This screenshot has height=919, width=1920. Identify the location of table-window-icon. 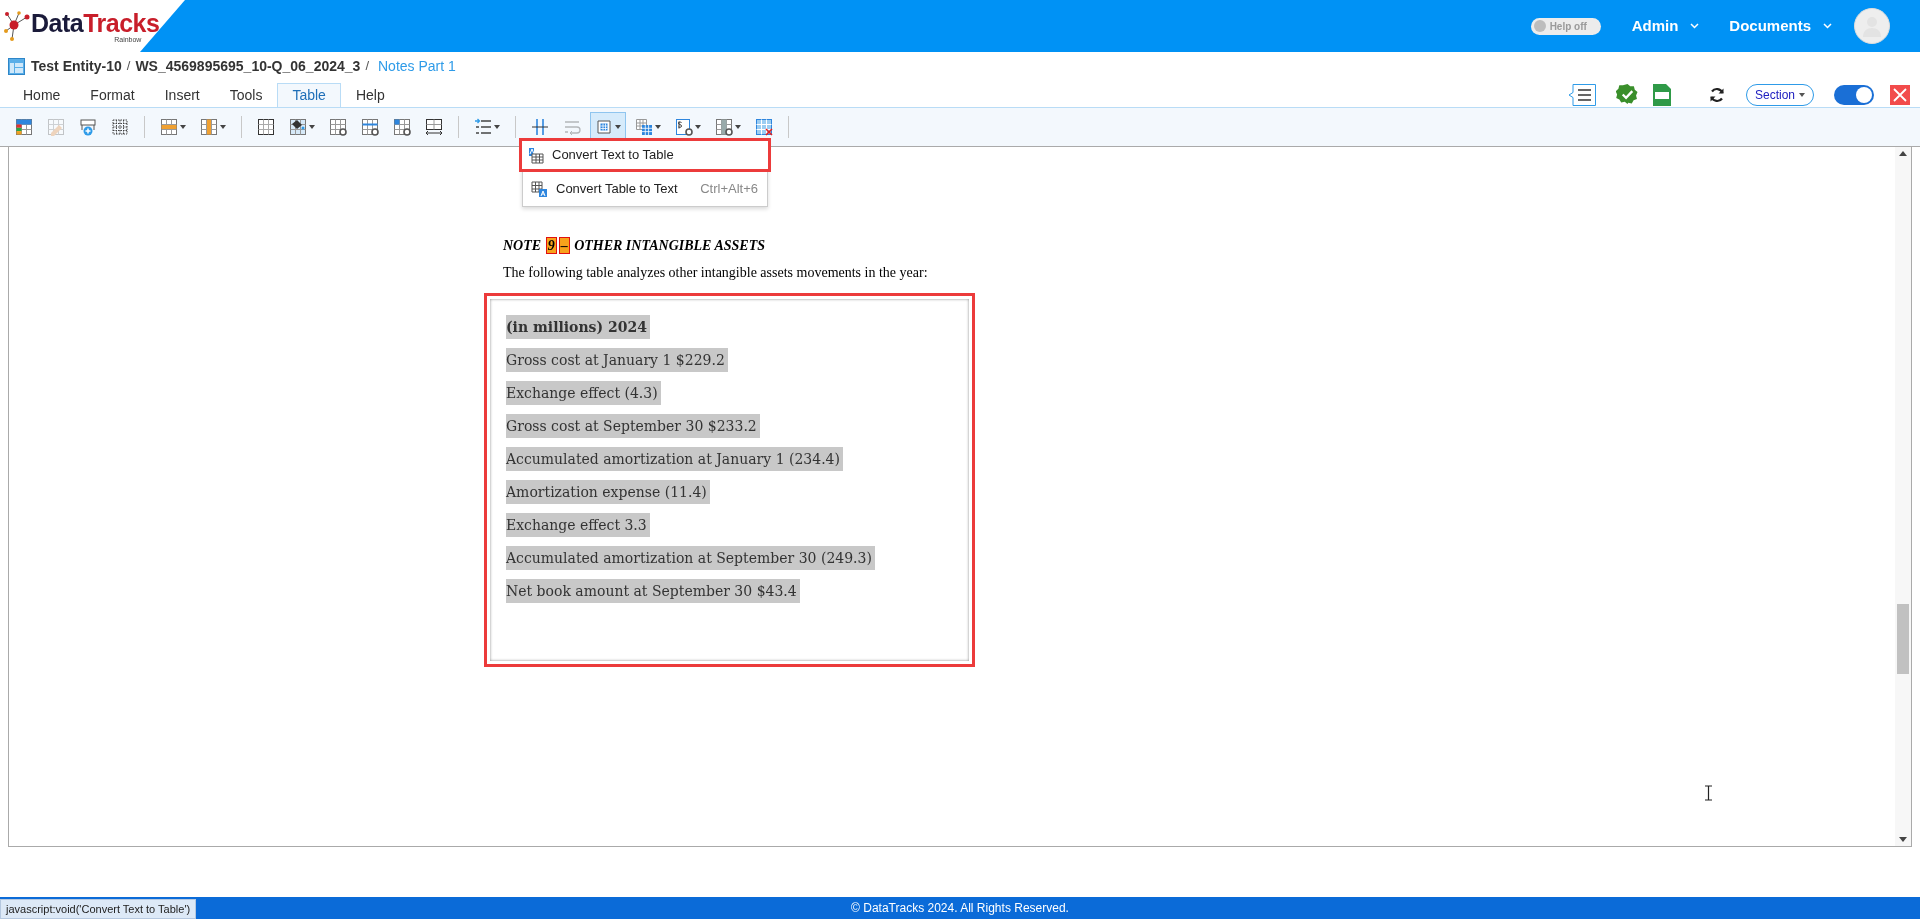
(16, 66).